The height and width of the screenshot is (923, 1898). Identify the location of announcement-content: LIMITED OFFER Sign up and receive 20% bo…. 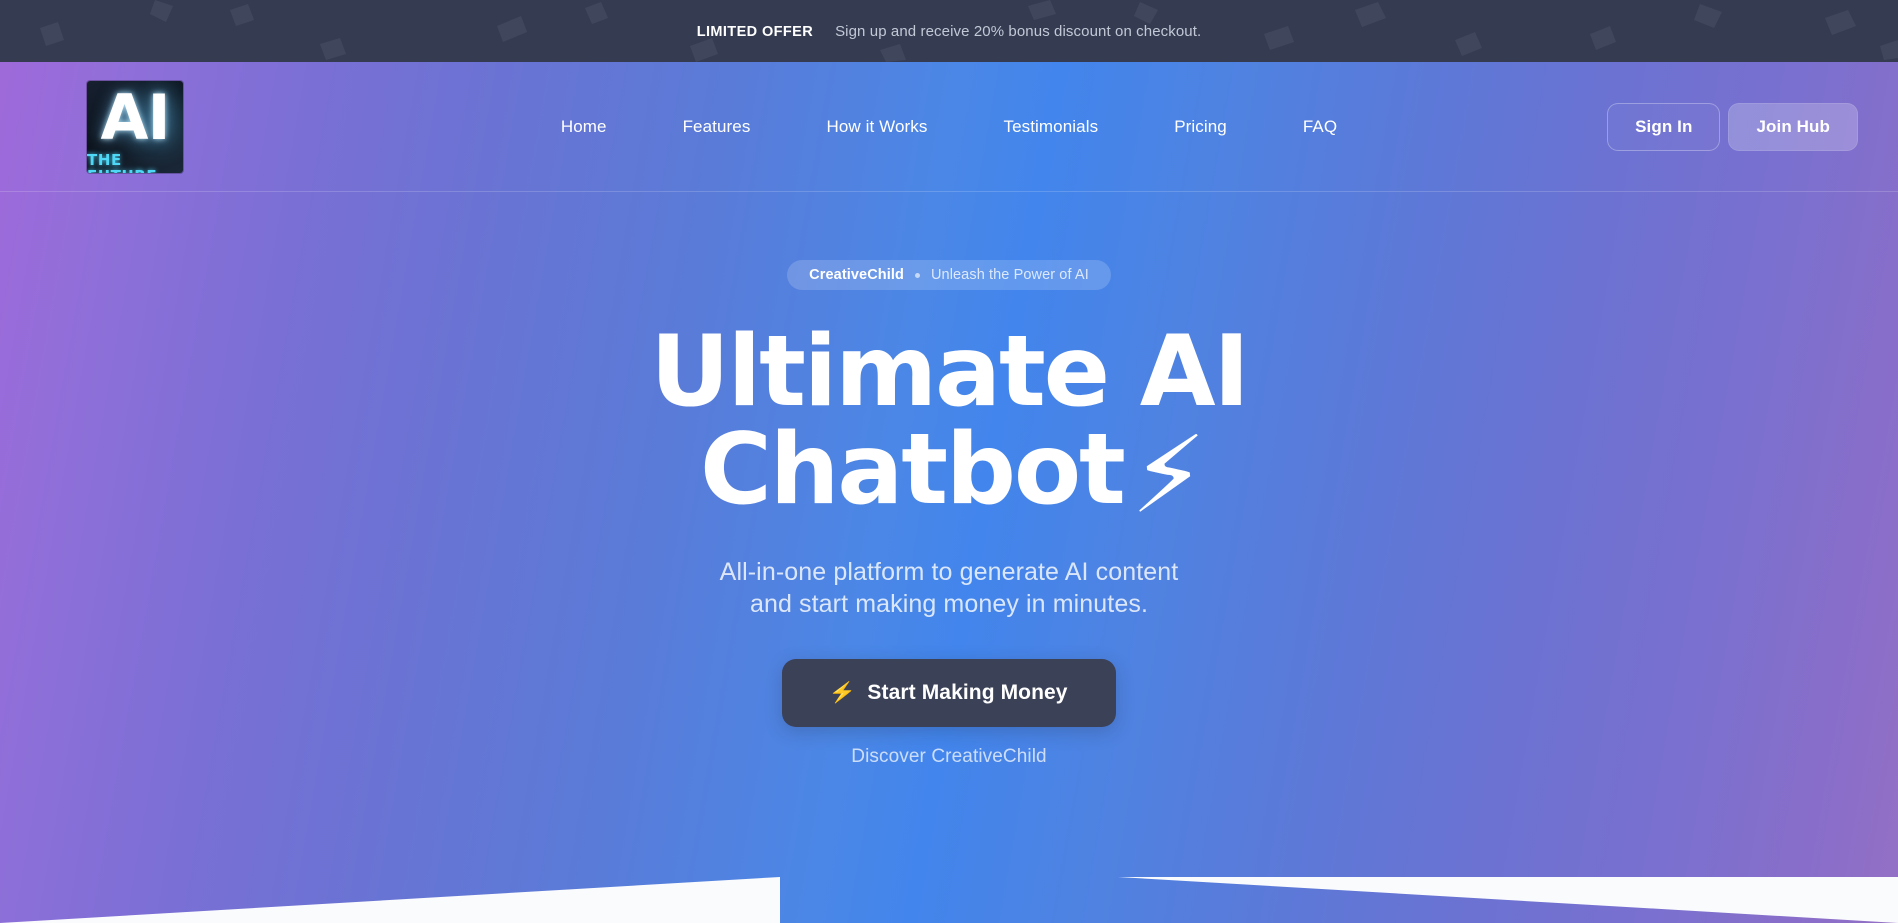
(949, 31).